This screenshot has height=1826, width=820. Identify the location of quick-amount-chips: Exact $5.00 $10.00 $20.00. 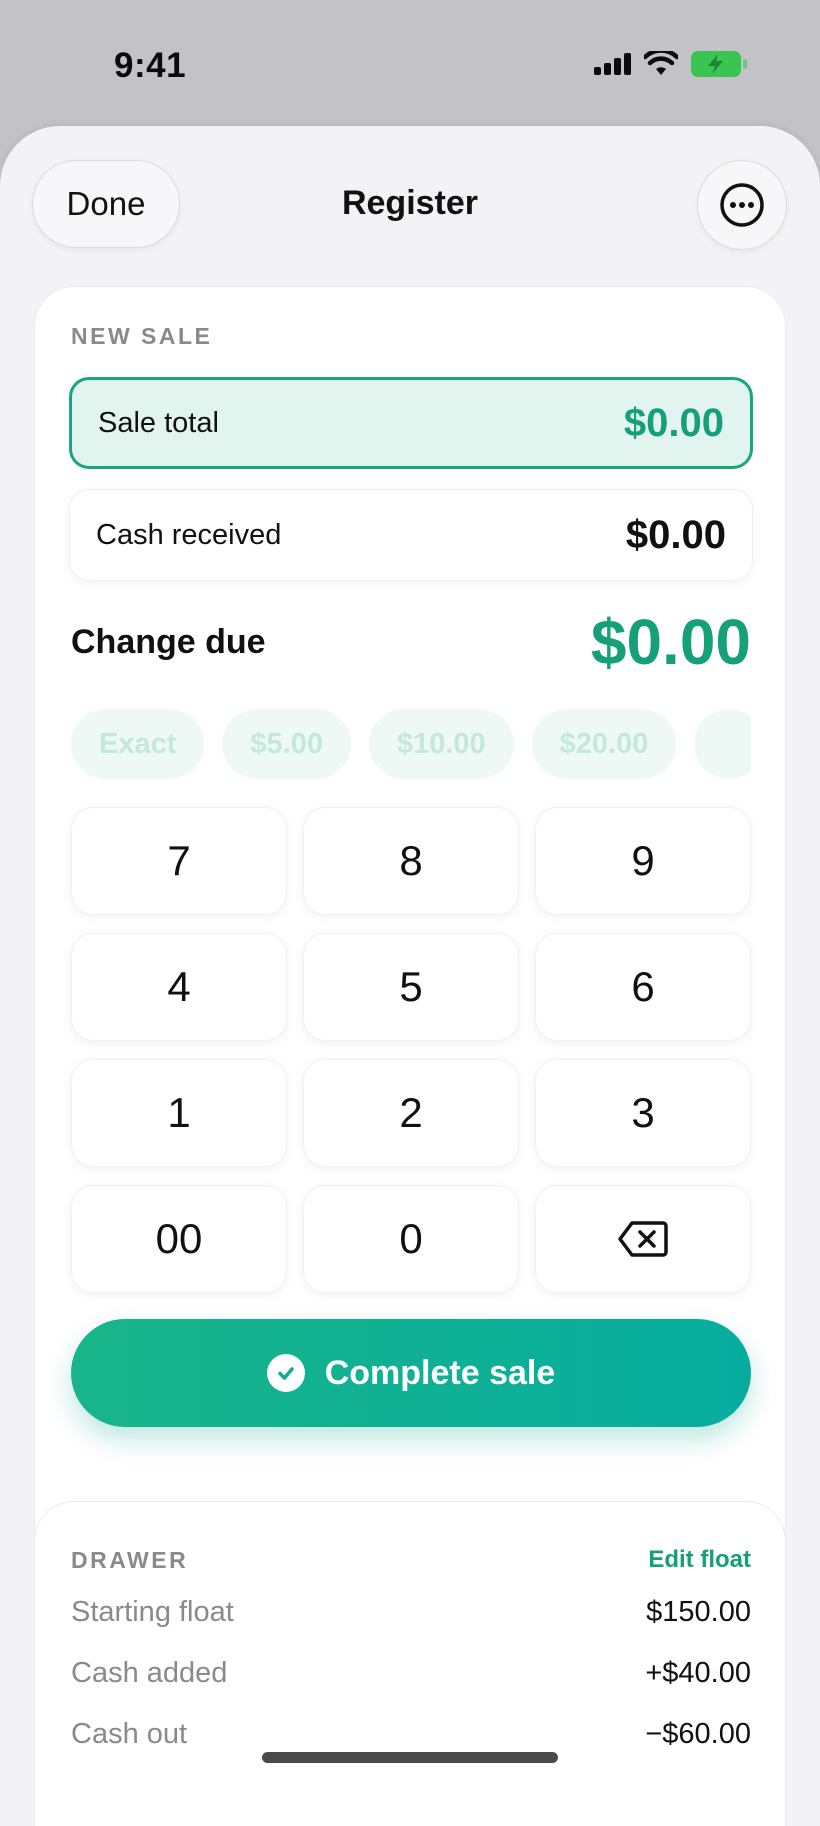
(411, 744).